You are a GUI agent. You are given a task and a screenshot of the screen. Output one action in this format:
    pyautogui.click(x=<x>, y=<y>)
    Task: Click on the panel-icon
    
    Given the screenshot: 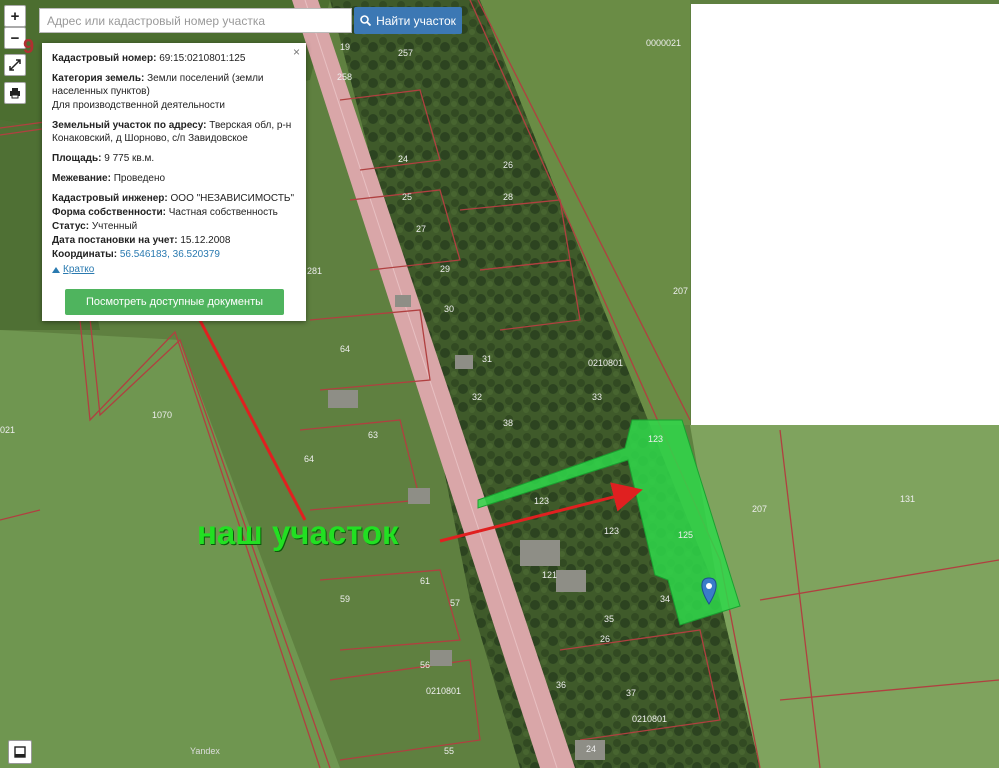 What is the action you would take?
    pyautogui.click(x=20, y=752)
    